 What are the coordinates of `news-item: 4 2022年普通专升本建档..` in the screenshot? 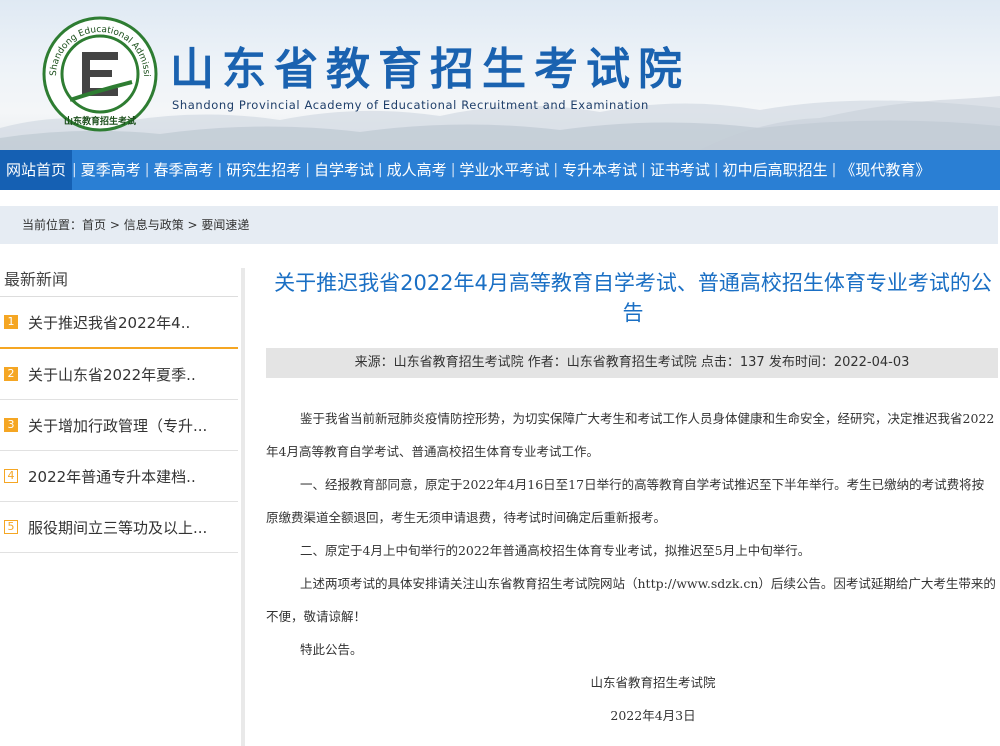 It's located at (119, 476).